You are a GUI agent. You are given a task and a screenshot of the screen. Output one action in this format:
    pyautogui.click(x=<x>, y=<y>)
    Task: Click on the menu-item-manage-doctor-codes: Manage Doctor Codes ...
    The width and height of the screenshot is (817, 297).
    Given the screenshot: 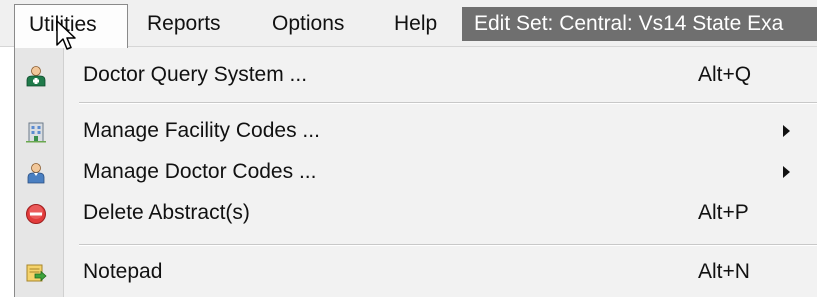 What is the action you would take?
    pyautogui.click(x=416, y=172)
    